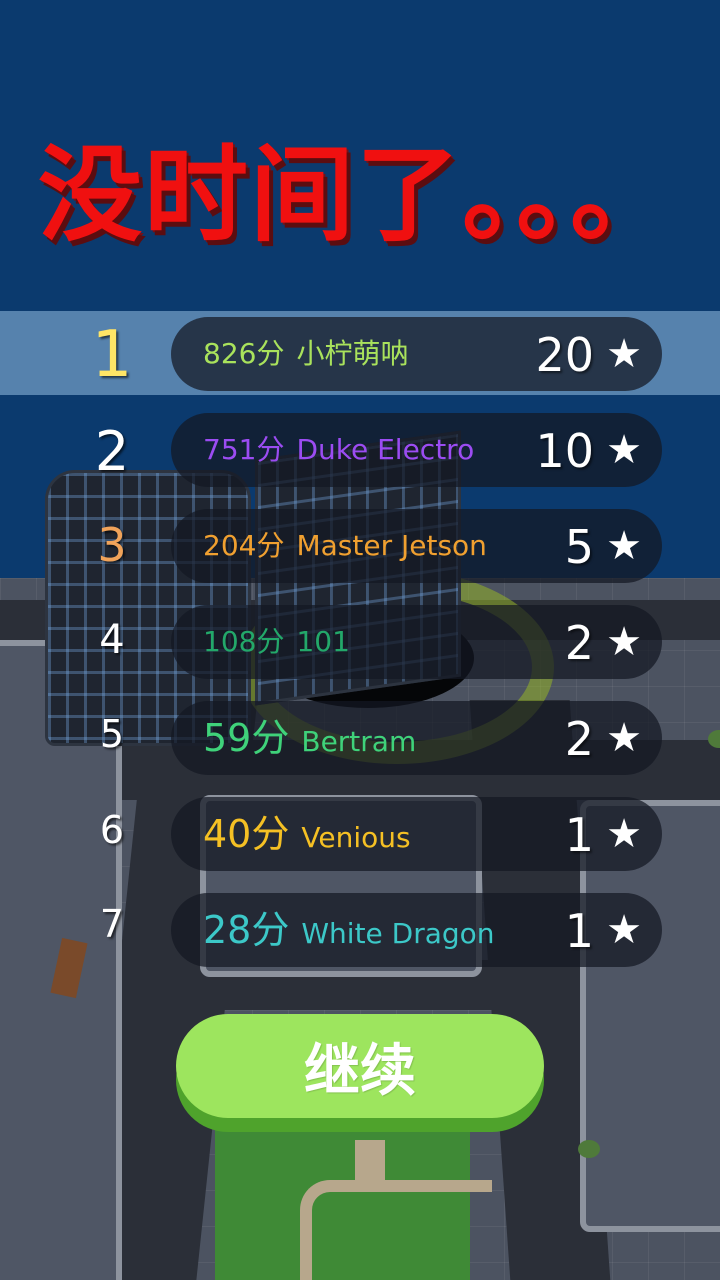 This screenshot has width=720, height=1280. Describe the element at coordinates (579, 547) in the screenshot. I see `star-count: 5` at that location.